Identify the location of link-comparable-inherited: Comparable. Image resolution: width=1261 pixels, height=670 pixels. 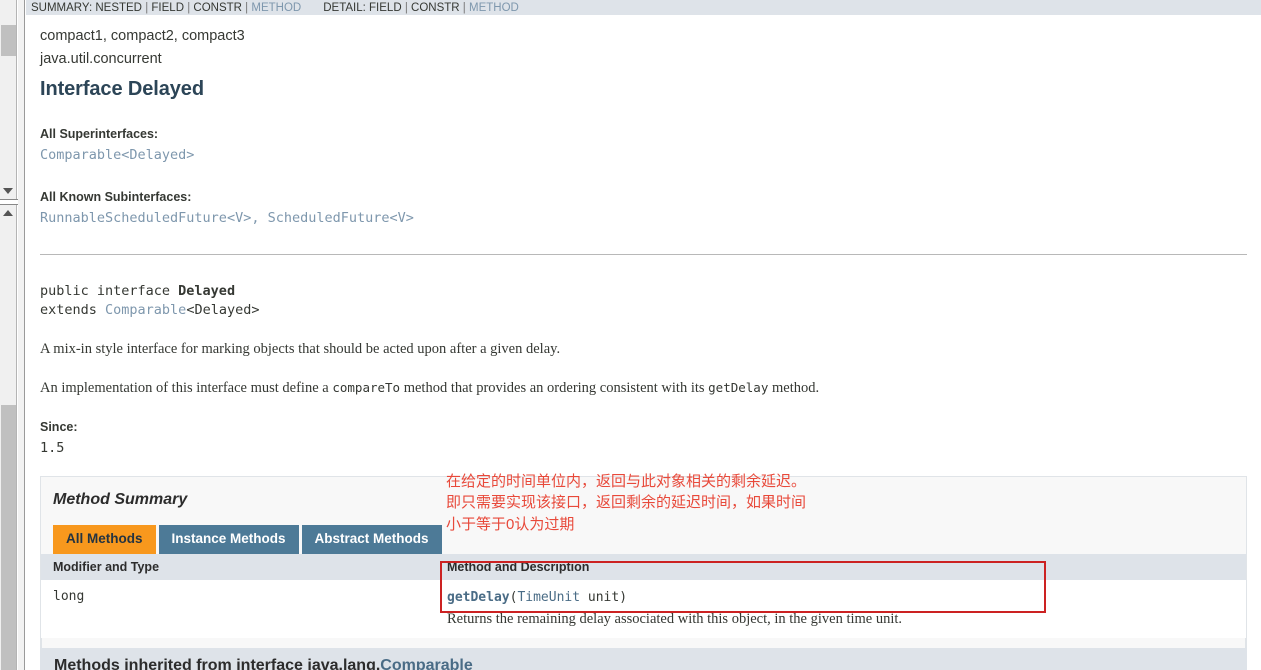
(426, 663).